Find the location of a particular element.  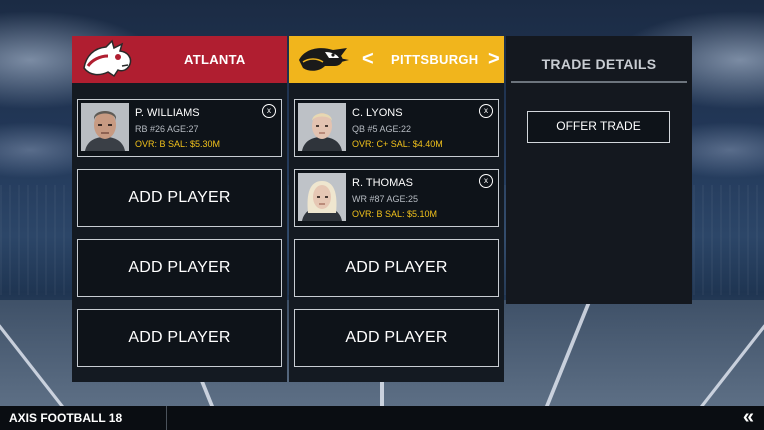

player-info: RB #26 AGE:27 is located at coordinates (167, 129).